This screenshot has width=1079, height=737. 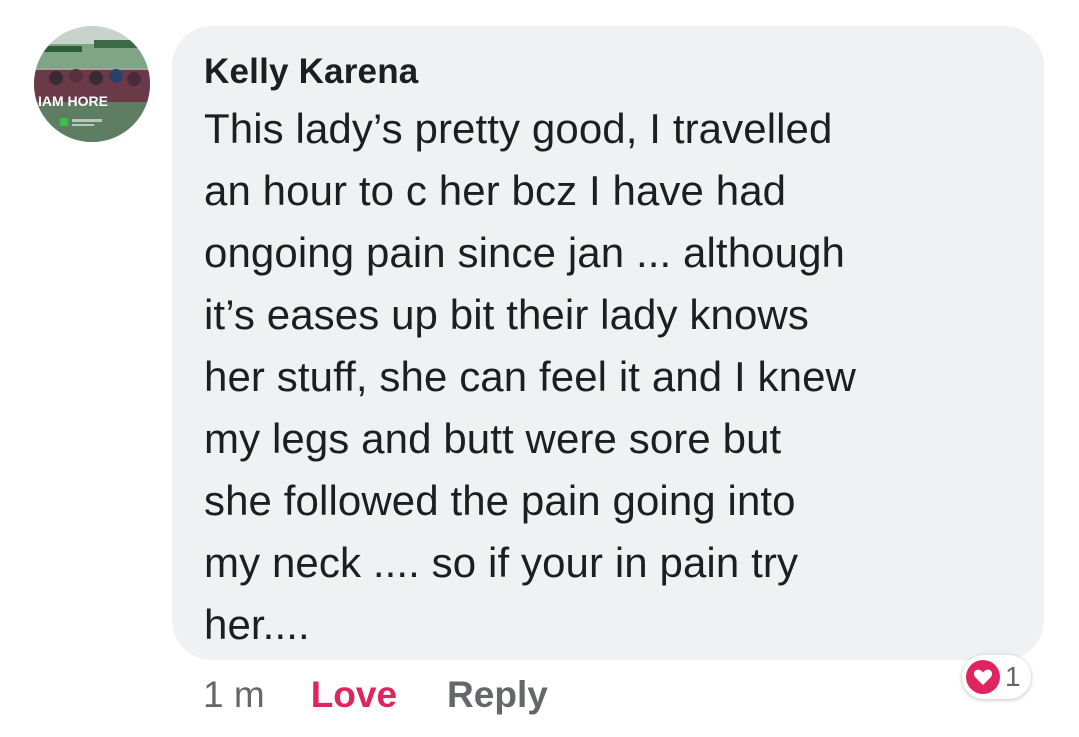 What do you see at coordinates (73, 101) in the screenshot?
I see `svg-text: IAM HORE` at bounding box center [73, 101].